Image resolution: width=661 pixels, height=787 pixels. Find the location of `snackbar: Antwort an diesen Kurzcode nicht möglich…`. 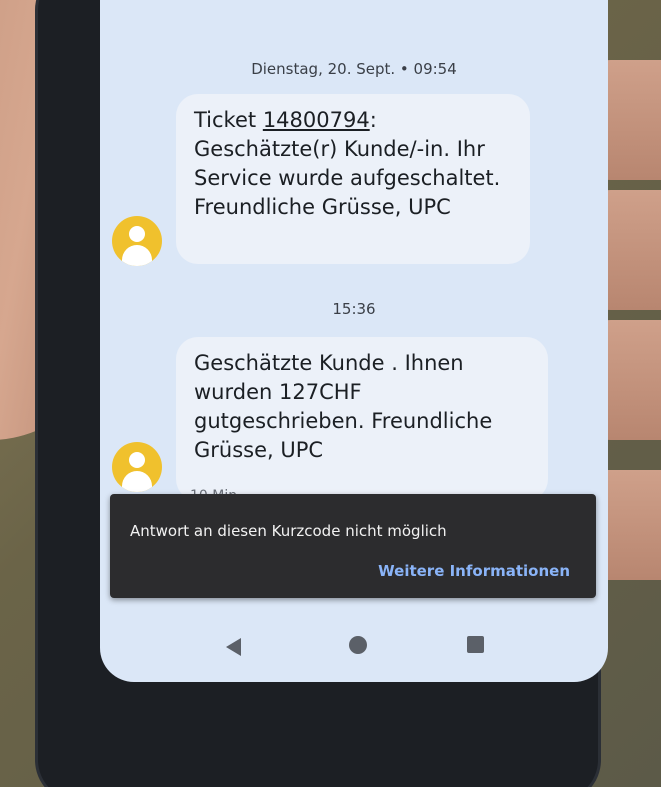

snackbar: Antwort an diesen Kurzcode nicht möglich… is located at coordinates (353, 546).